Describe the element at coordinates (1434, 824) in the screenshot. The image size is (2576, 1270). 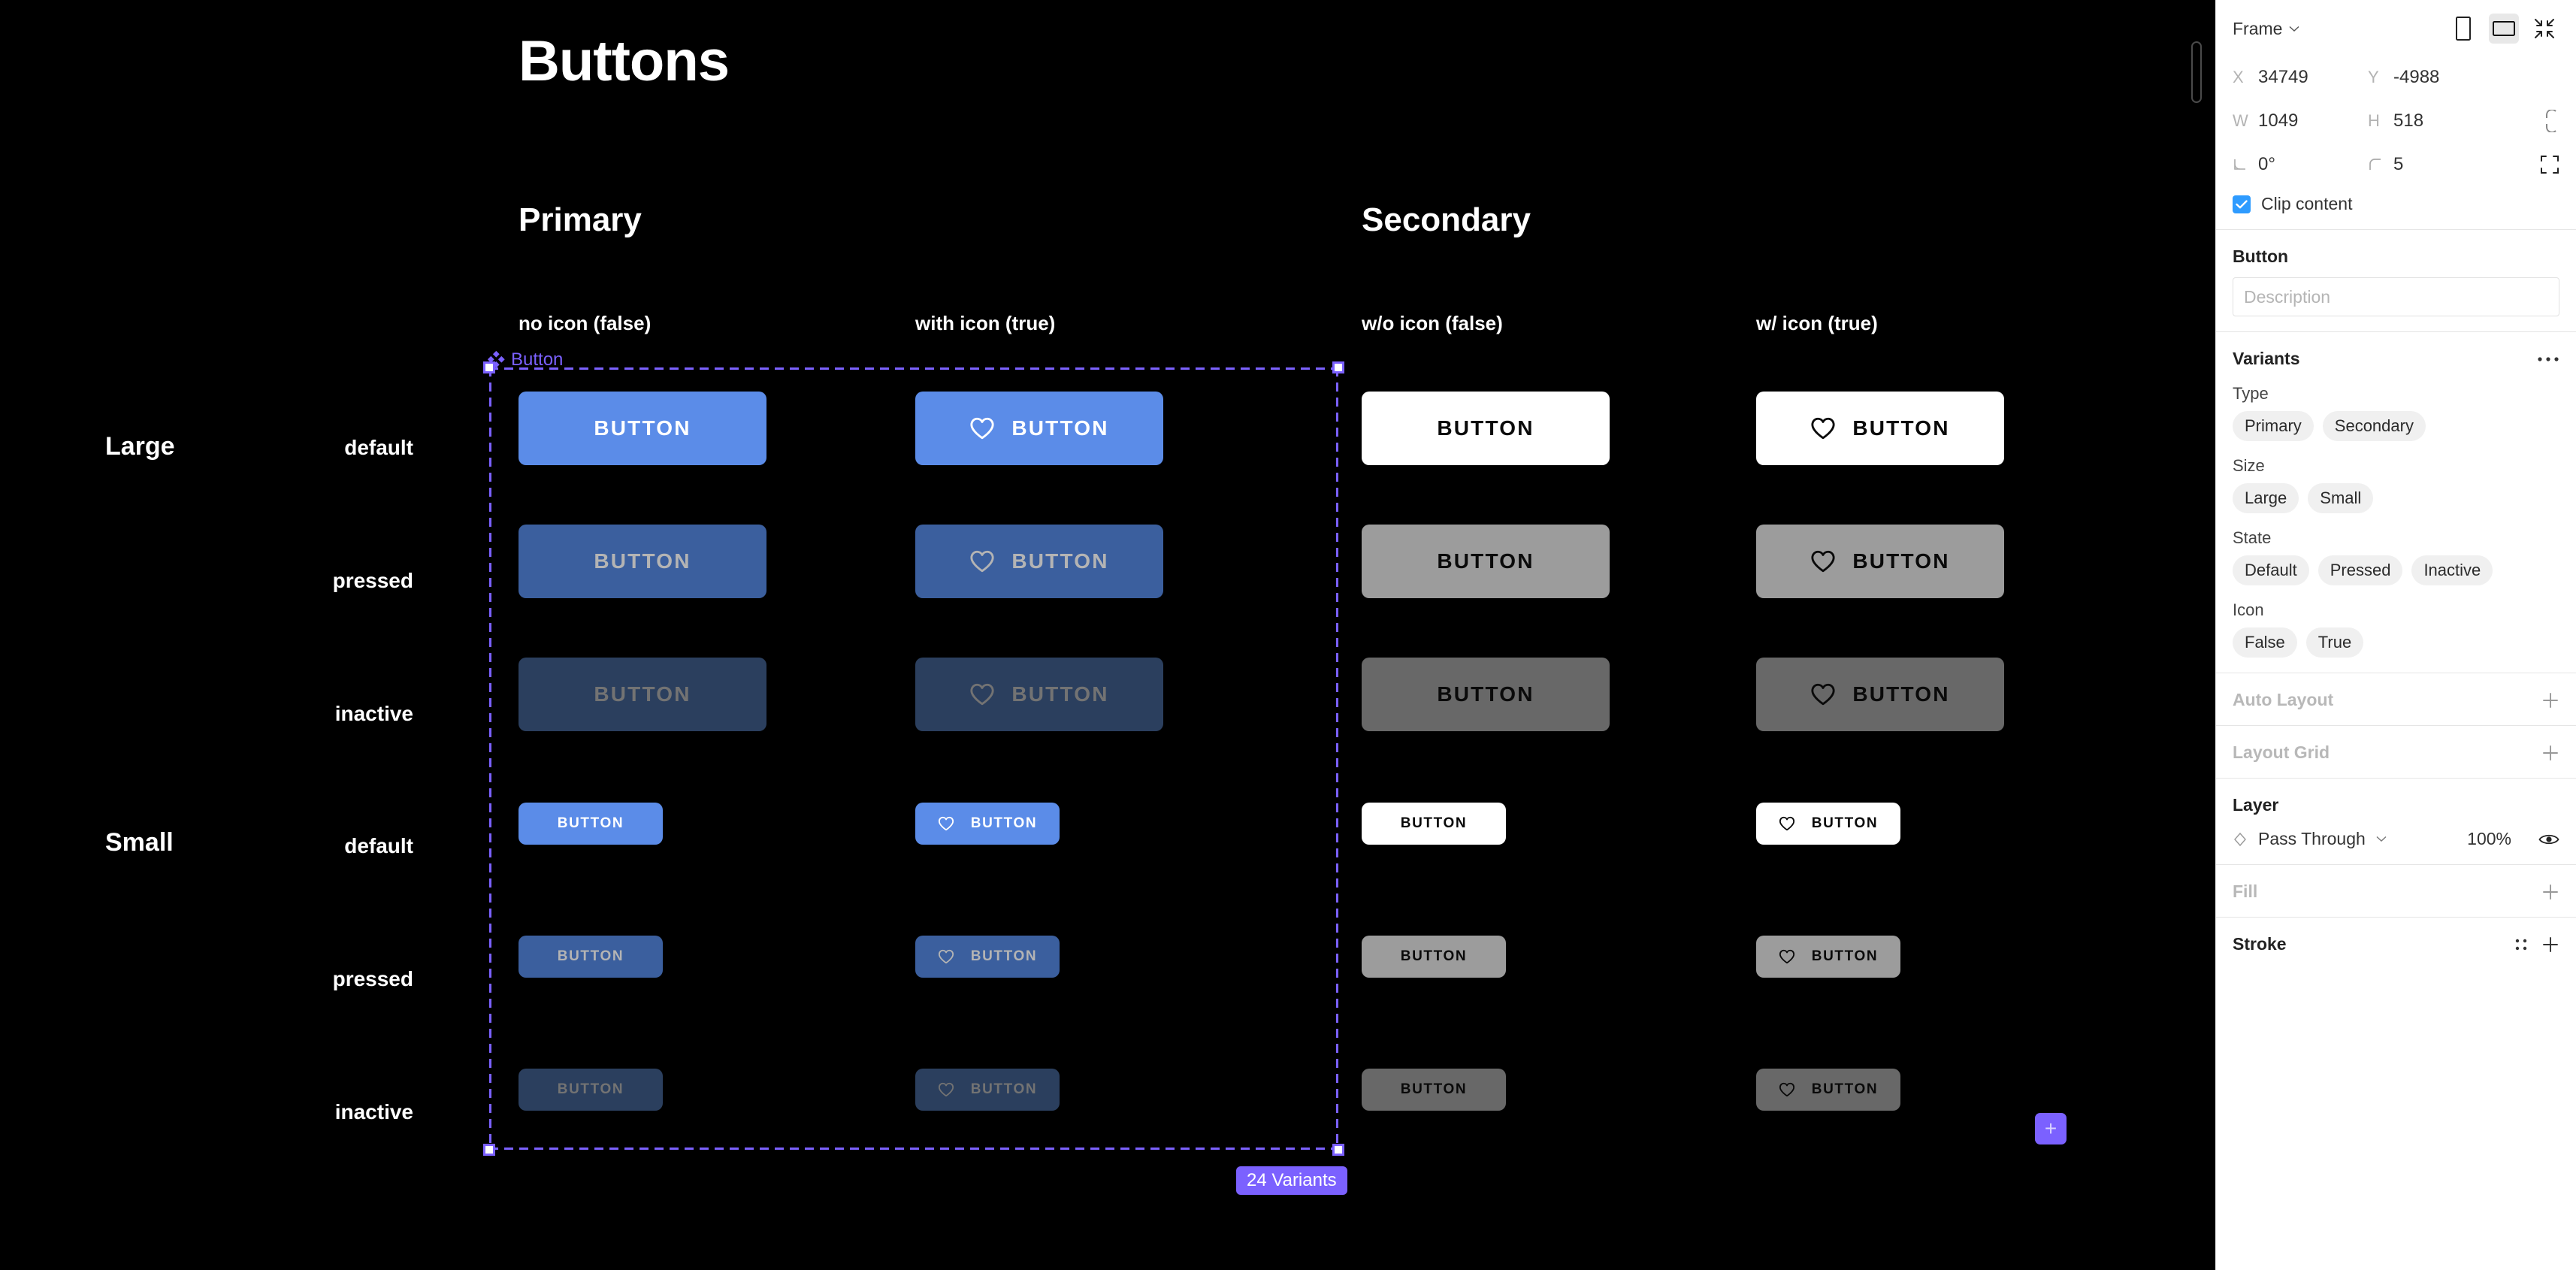
I see `button-variant-secondary-small-default-icon-false: BUTTON` at that location.